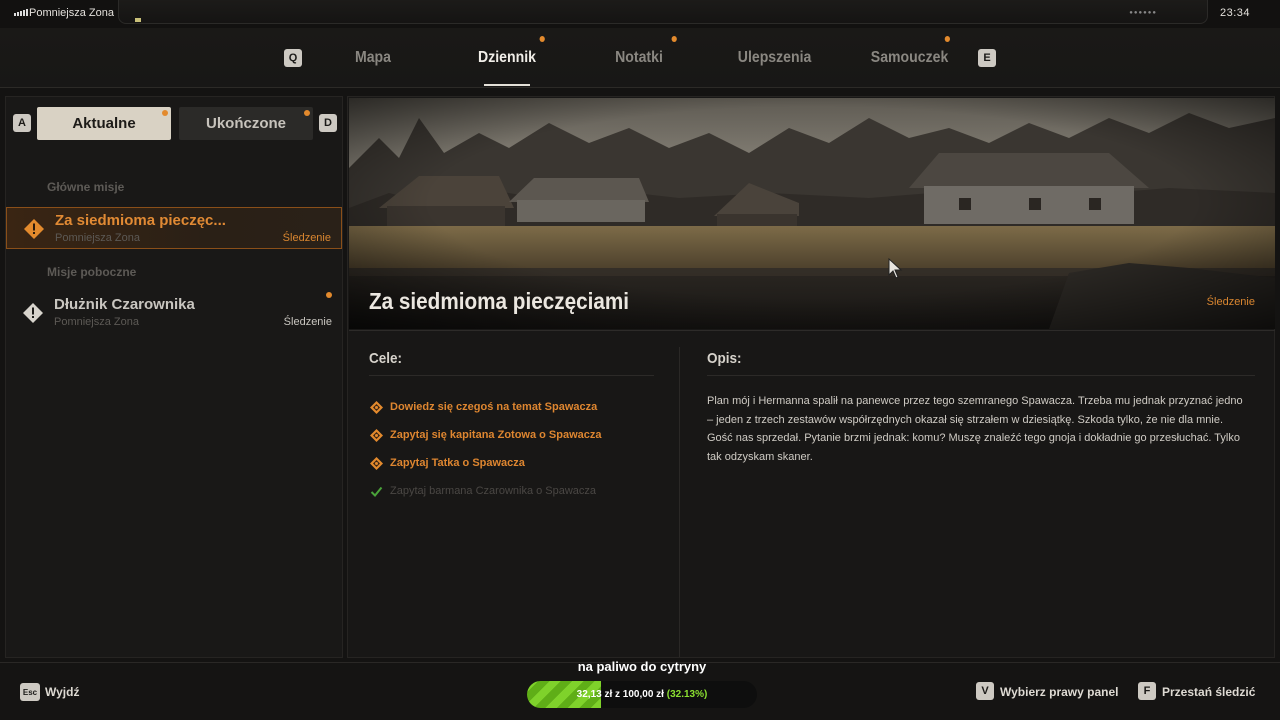  I want to click on signal-icon, so click(21, 12).